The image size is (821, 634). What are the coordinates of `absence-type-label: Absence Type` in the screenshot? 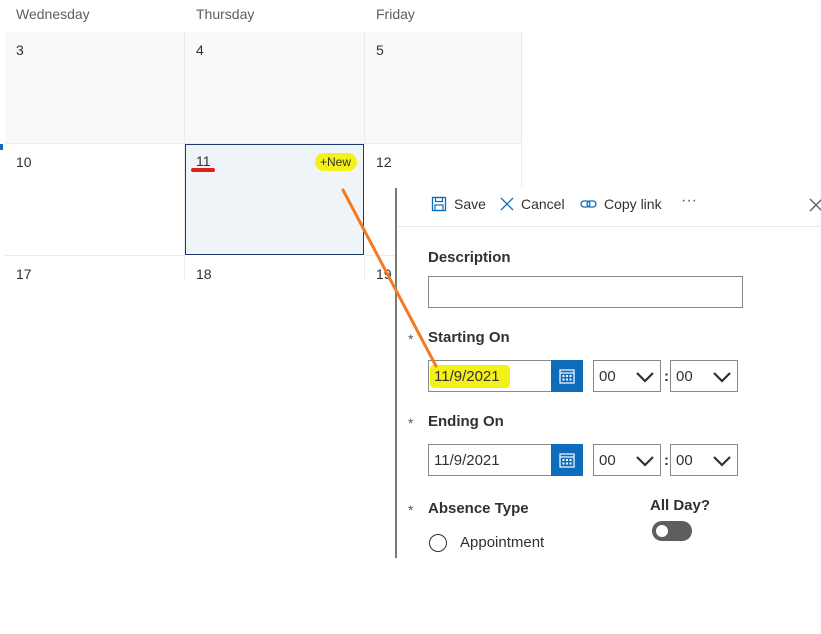 It's located at (478, 508).